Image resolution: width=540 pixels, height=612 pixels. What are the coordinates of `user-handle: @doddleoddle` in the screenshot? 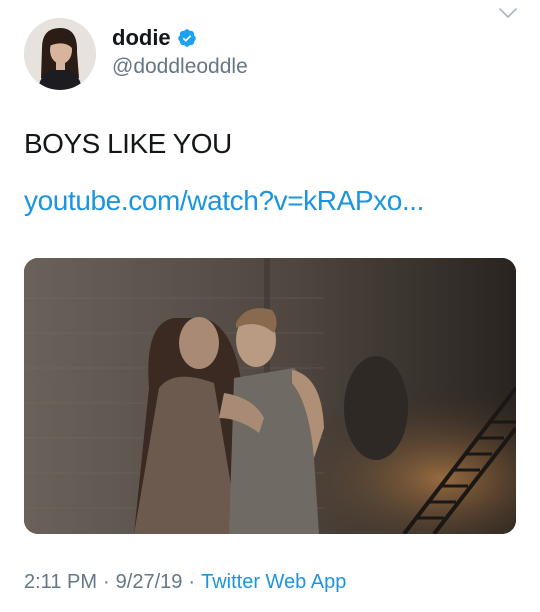 It's located at (180, 67).